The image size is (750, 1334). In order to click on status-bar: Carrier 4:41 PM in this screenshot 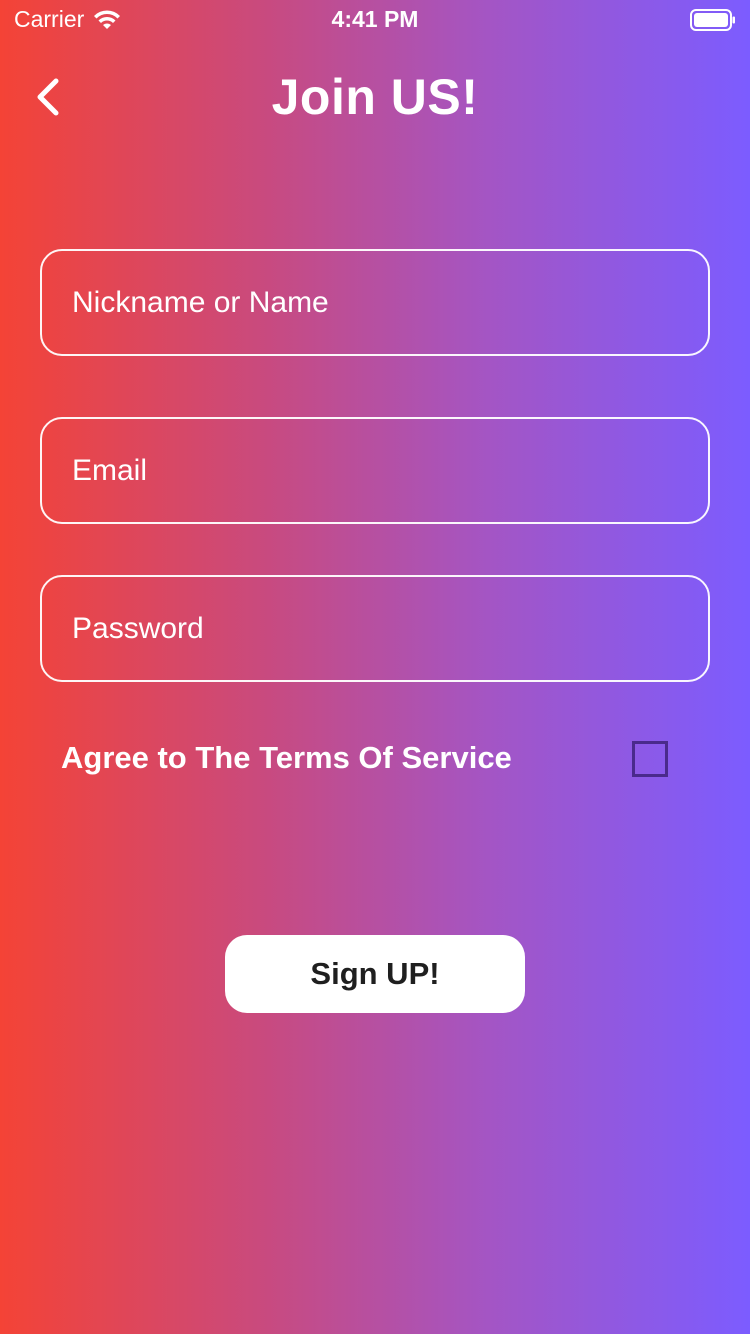, I will do `click(375, 20)`.